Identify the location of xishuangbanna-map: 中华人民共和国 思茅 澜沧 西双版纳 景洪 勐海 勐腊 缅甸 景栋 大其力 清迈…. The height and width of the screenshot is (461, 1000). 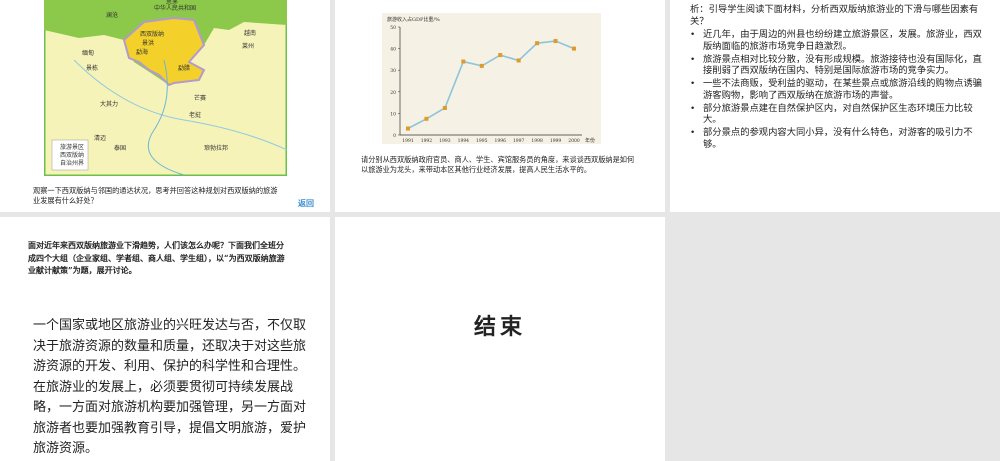
(165, 88).